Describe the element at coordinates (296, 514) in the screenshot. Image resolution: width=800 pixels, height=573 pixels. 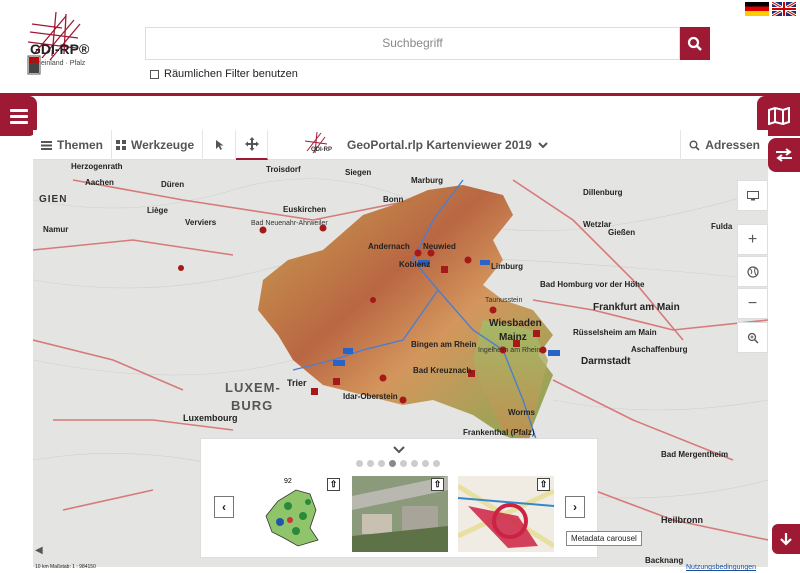
I see `carousel-thumbnail-1: 92 ⇧` at that location.